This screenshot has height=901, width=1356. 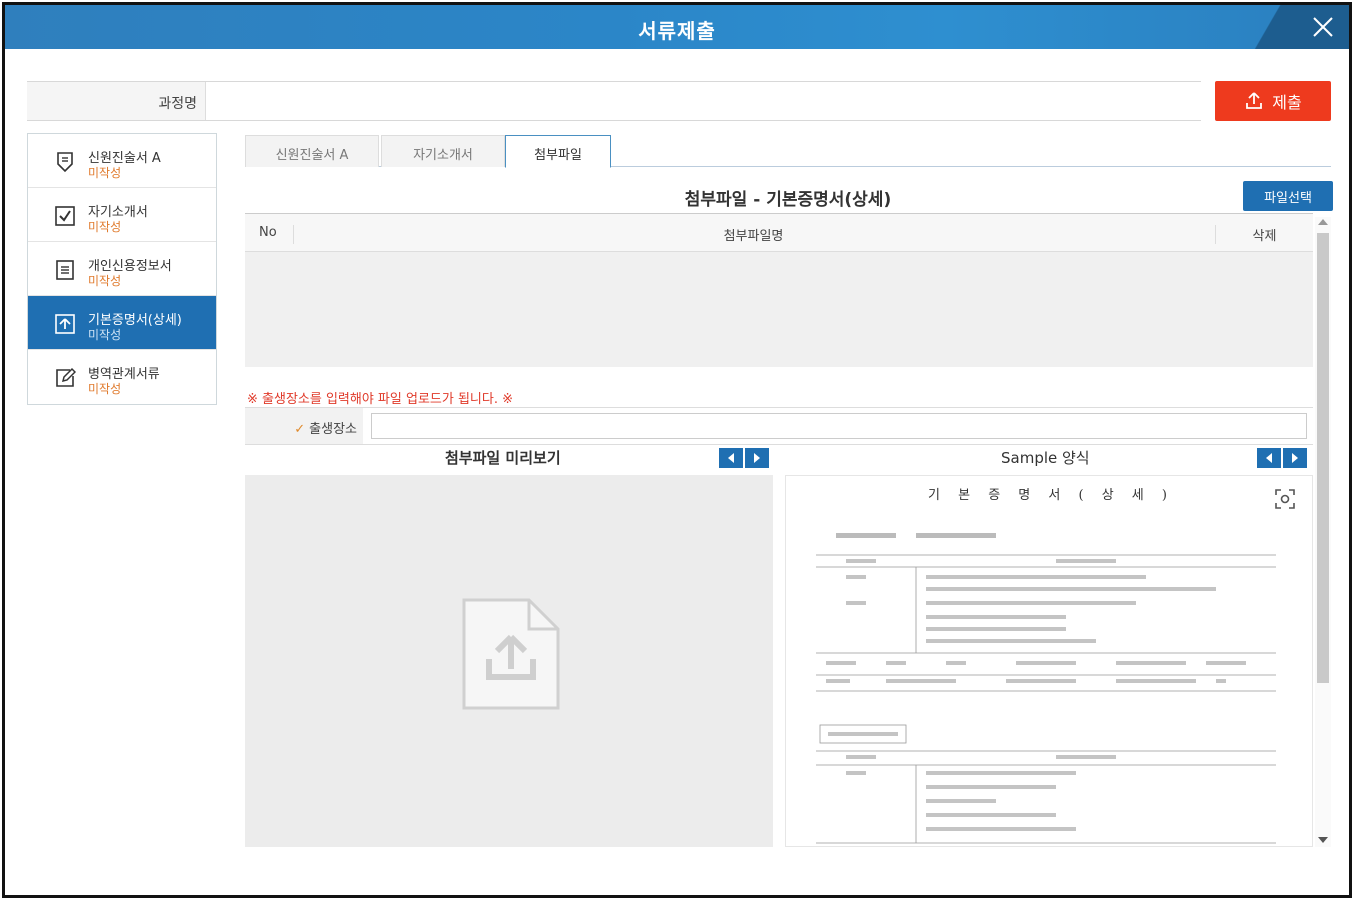 I want to click on attachment-preview-title: 첨부파일 미리보기, so click(x=503, y=458).